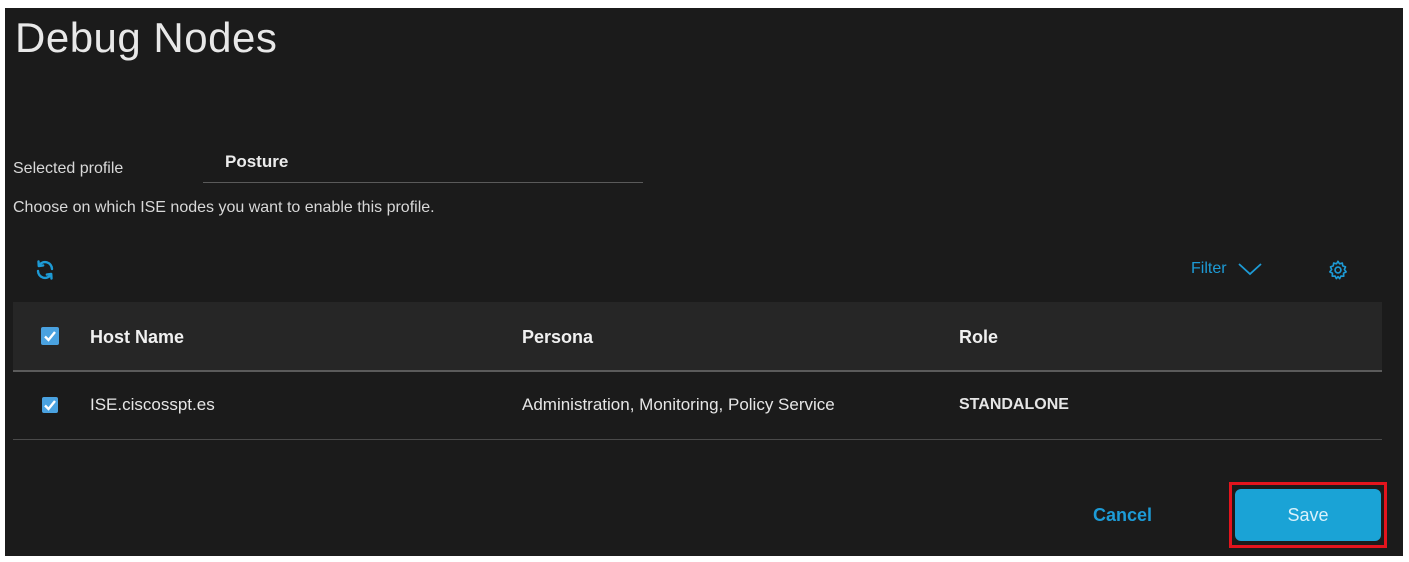 The image size is (1409, 562). What do you see at coordinates (978, 337) in the screenshot?
I see `column-header-role: Role` at bounding box center [978, 337].